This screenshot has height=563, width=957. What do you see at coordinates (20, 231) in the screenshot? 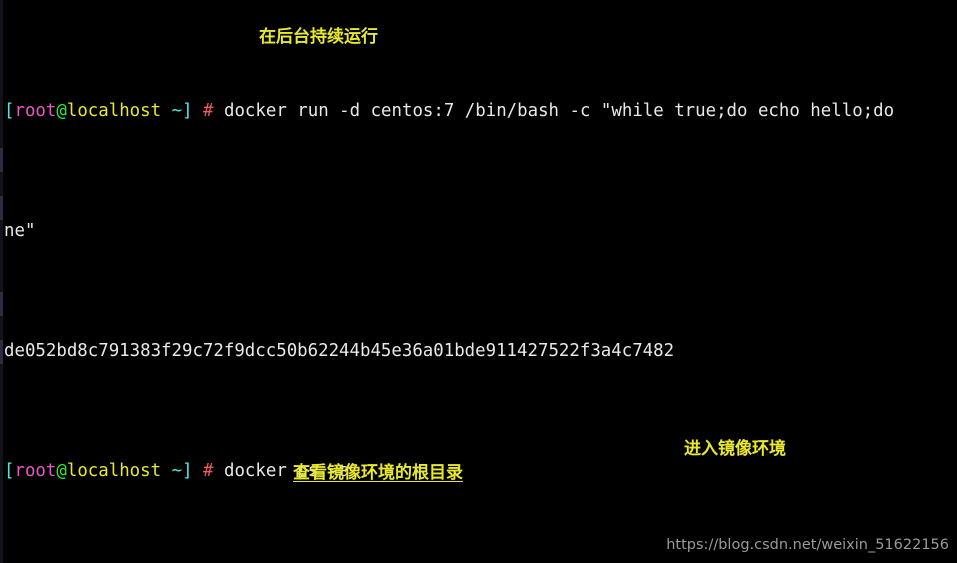
I see `command-docker-run-wrap: ne"` at bounding box center [20, 231].